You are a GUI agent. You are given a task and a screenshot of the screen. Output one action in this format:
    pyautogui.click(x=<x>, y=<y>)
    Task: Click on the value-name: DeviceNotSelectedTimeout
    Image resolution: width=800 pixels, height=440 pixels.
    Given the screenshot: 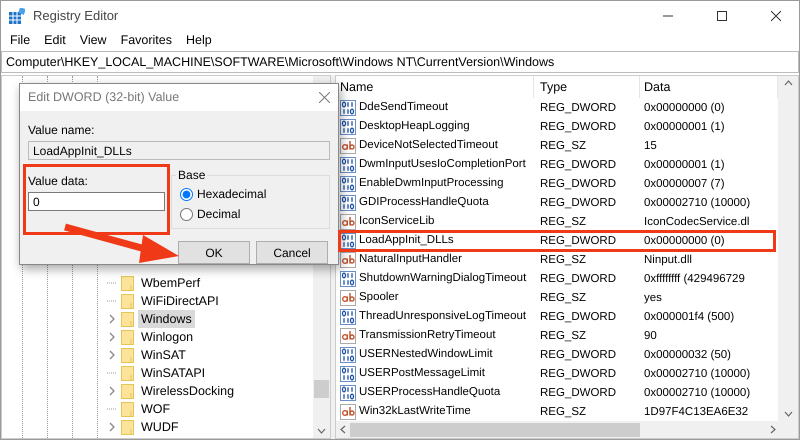 What is the action you would take?
    pyautogui.click(x=428, y=145)
    